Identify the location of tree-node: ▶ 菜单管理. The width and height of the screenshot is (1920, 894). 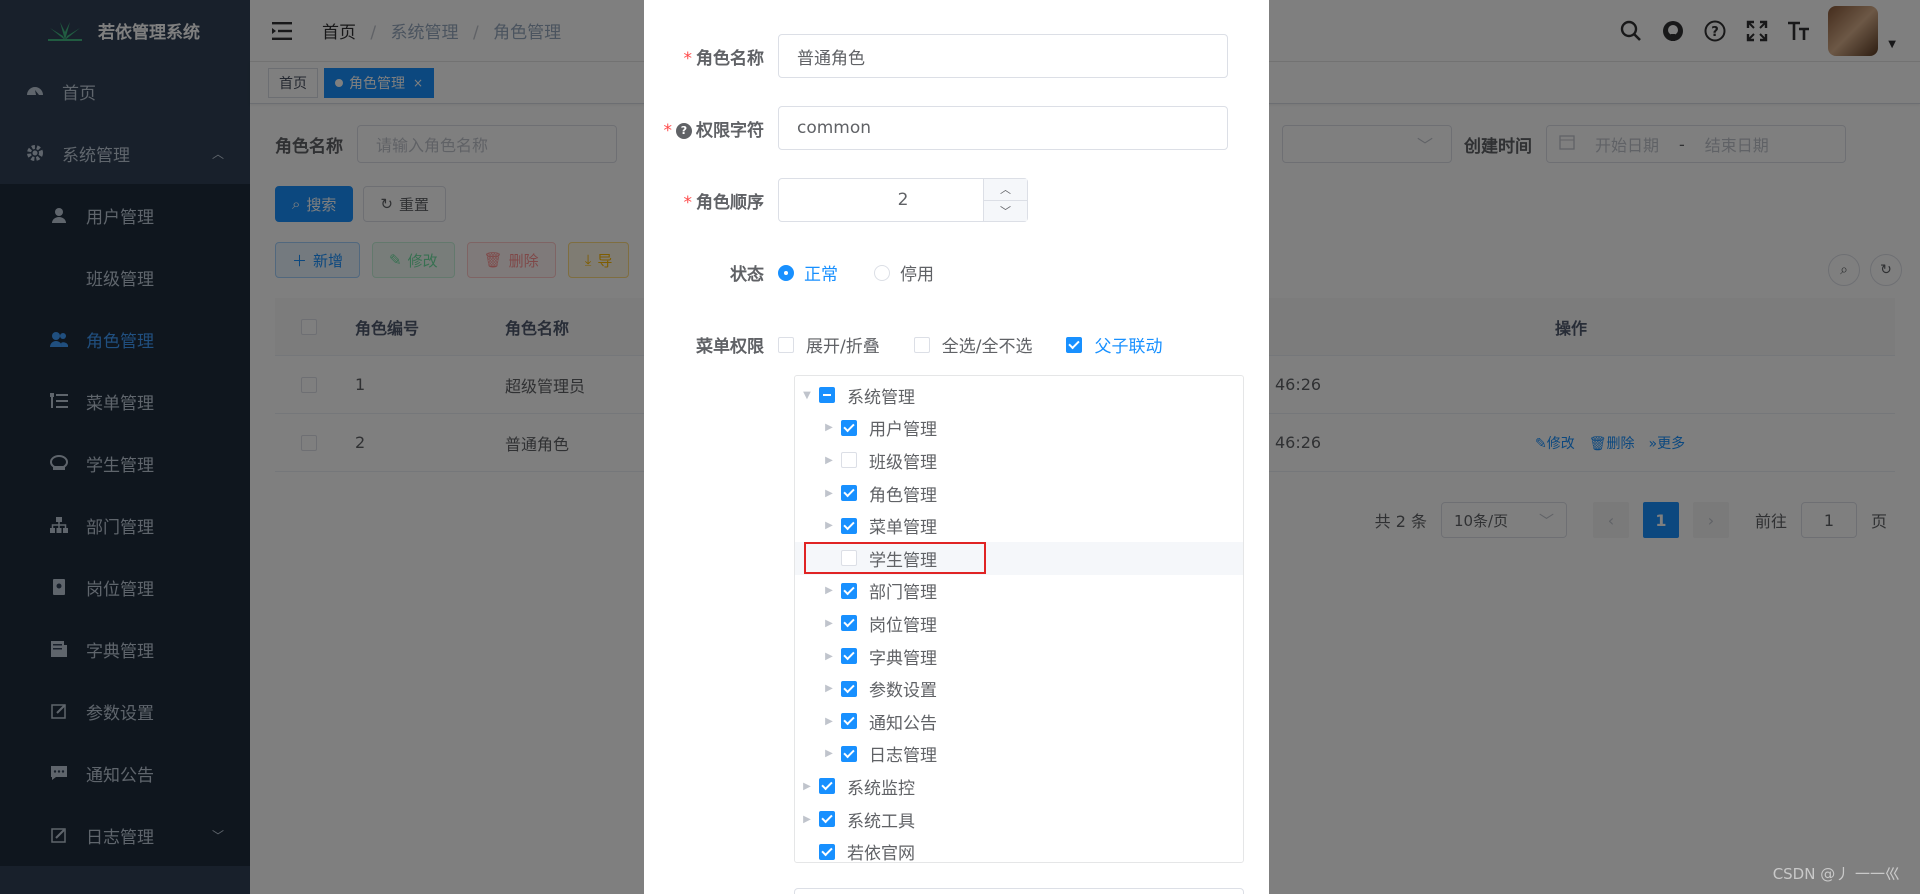
(1019, 525).